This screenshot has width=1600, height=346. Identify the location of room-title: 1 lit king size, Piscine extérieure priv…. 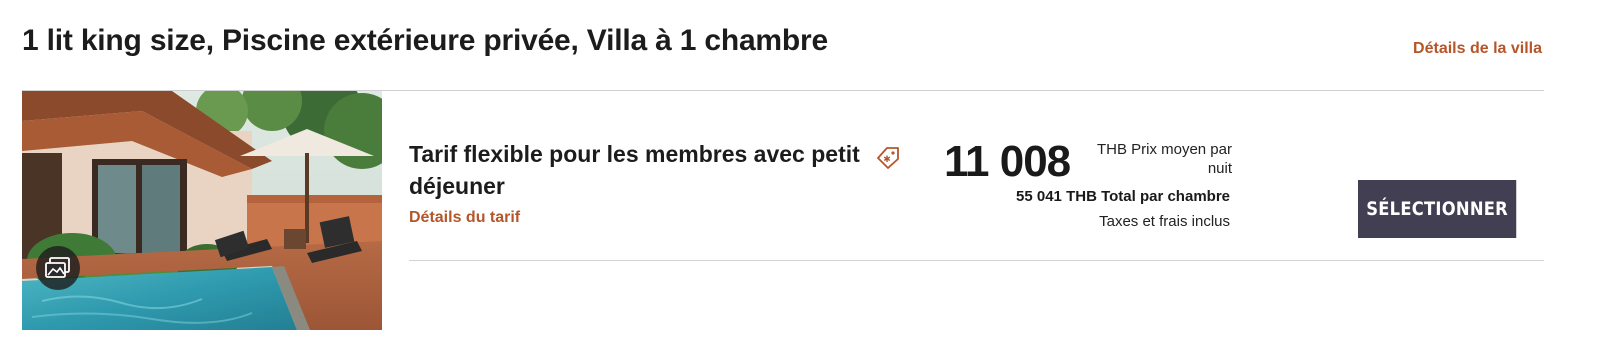
(425, 40).